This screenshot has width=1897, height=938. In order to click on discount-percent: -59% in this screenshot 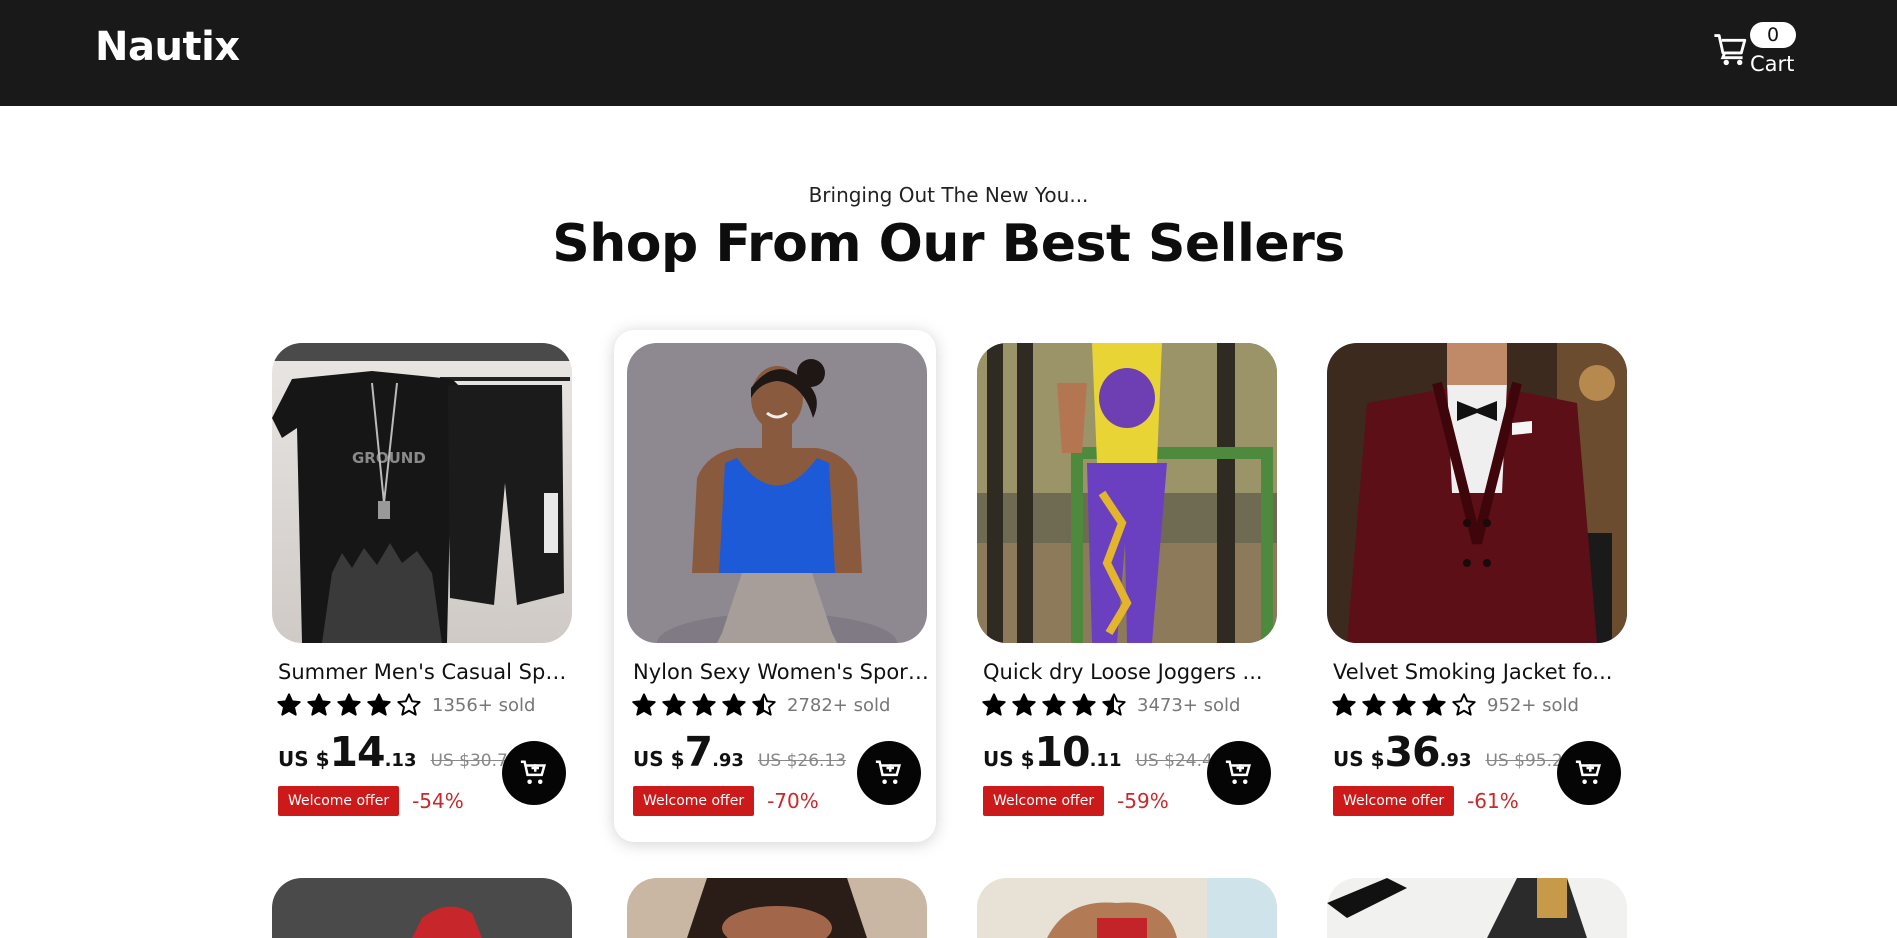, I will do `click(1143, 801)`.